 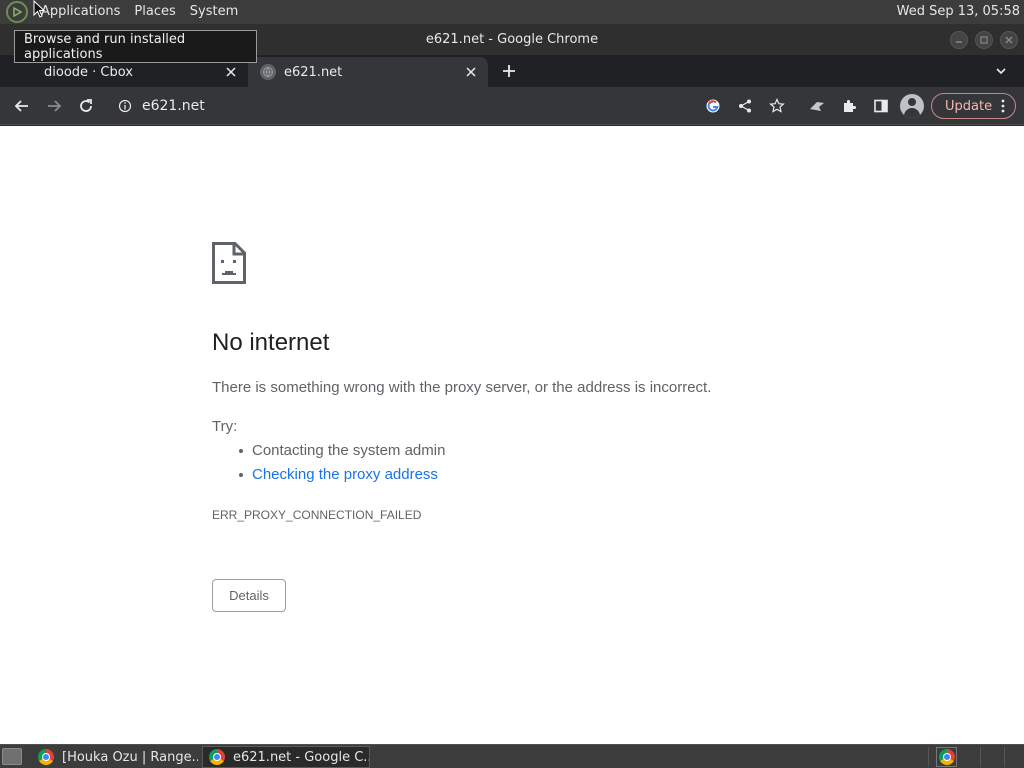 I want to click on suggestion-link-proxy: Checking the proxy address, so click(x=341, y=478).